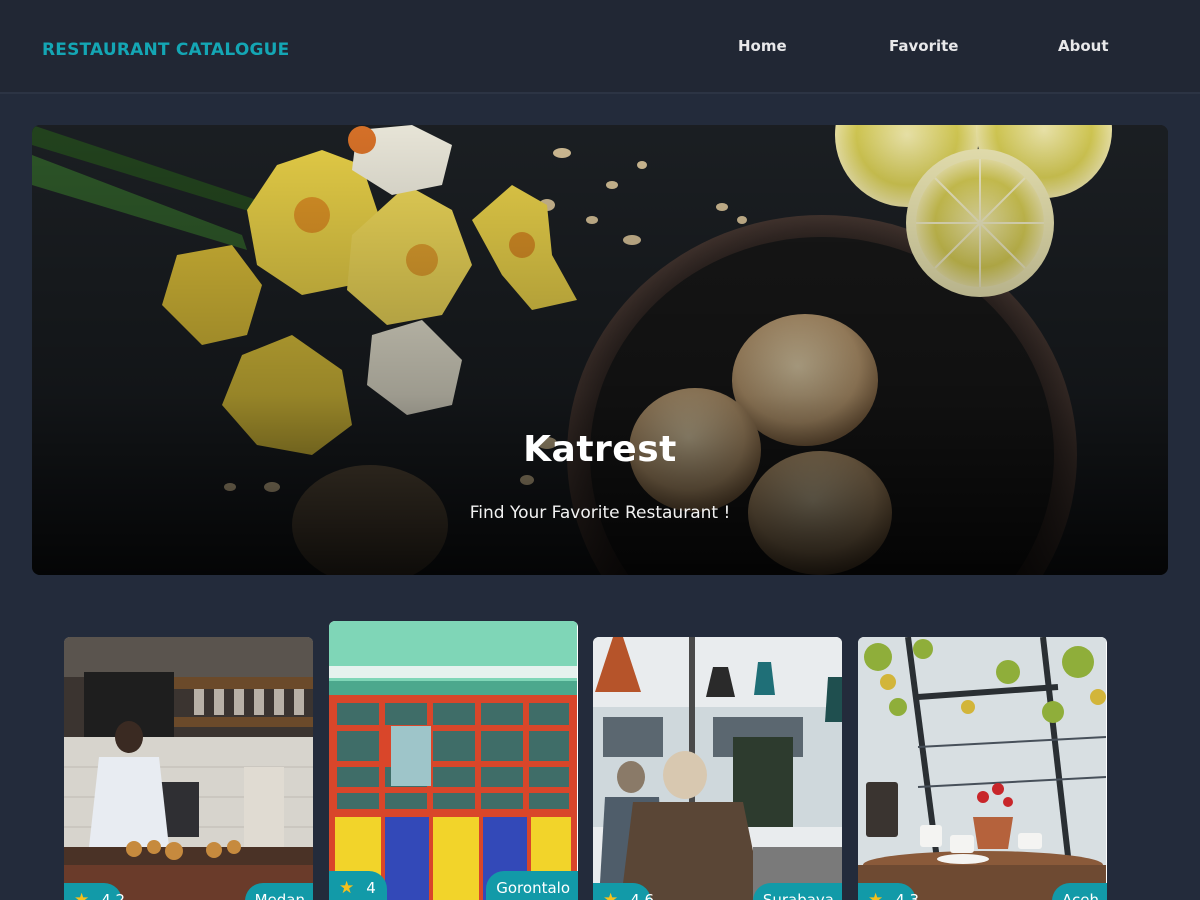 The width and height of the screenshot is (1200, 900). I want to click on city-badge: Surabaya, so click(797, 891).